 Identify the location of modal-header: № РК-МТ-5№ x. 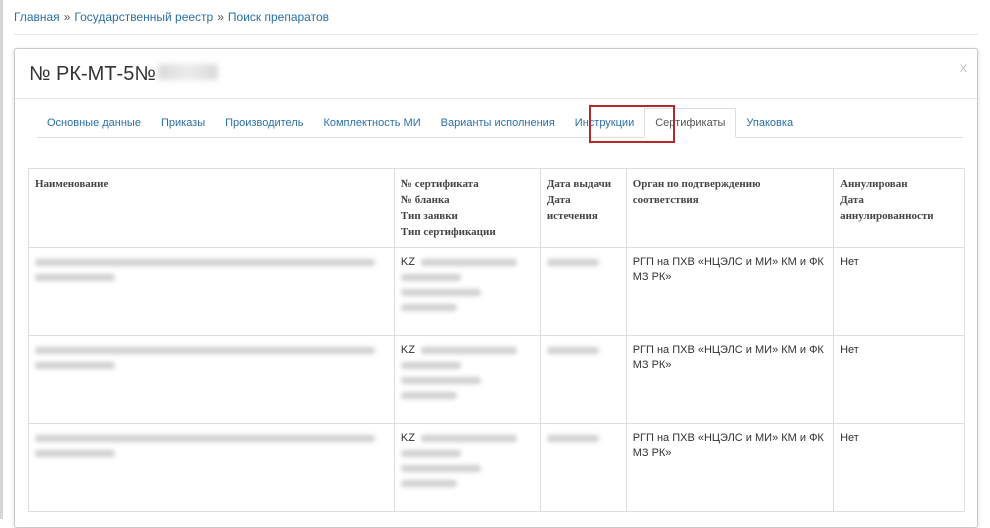
(496, 74).